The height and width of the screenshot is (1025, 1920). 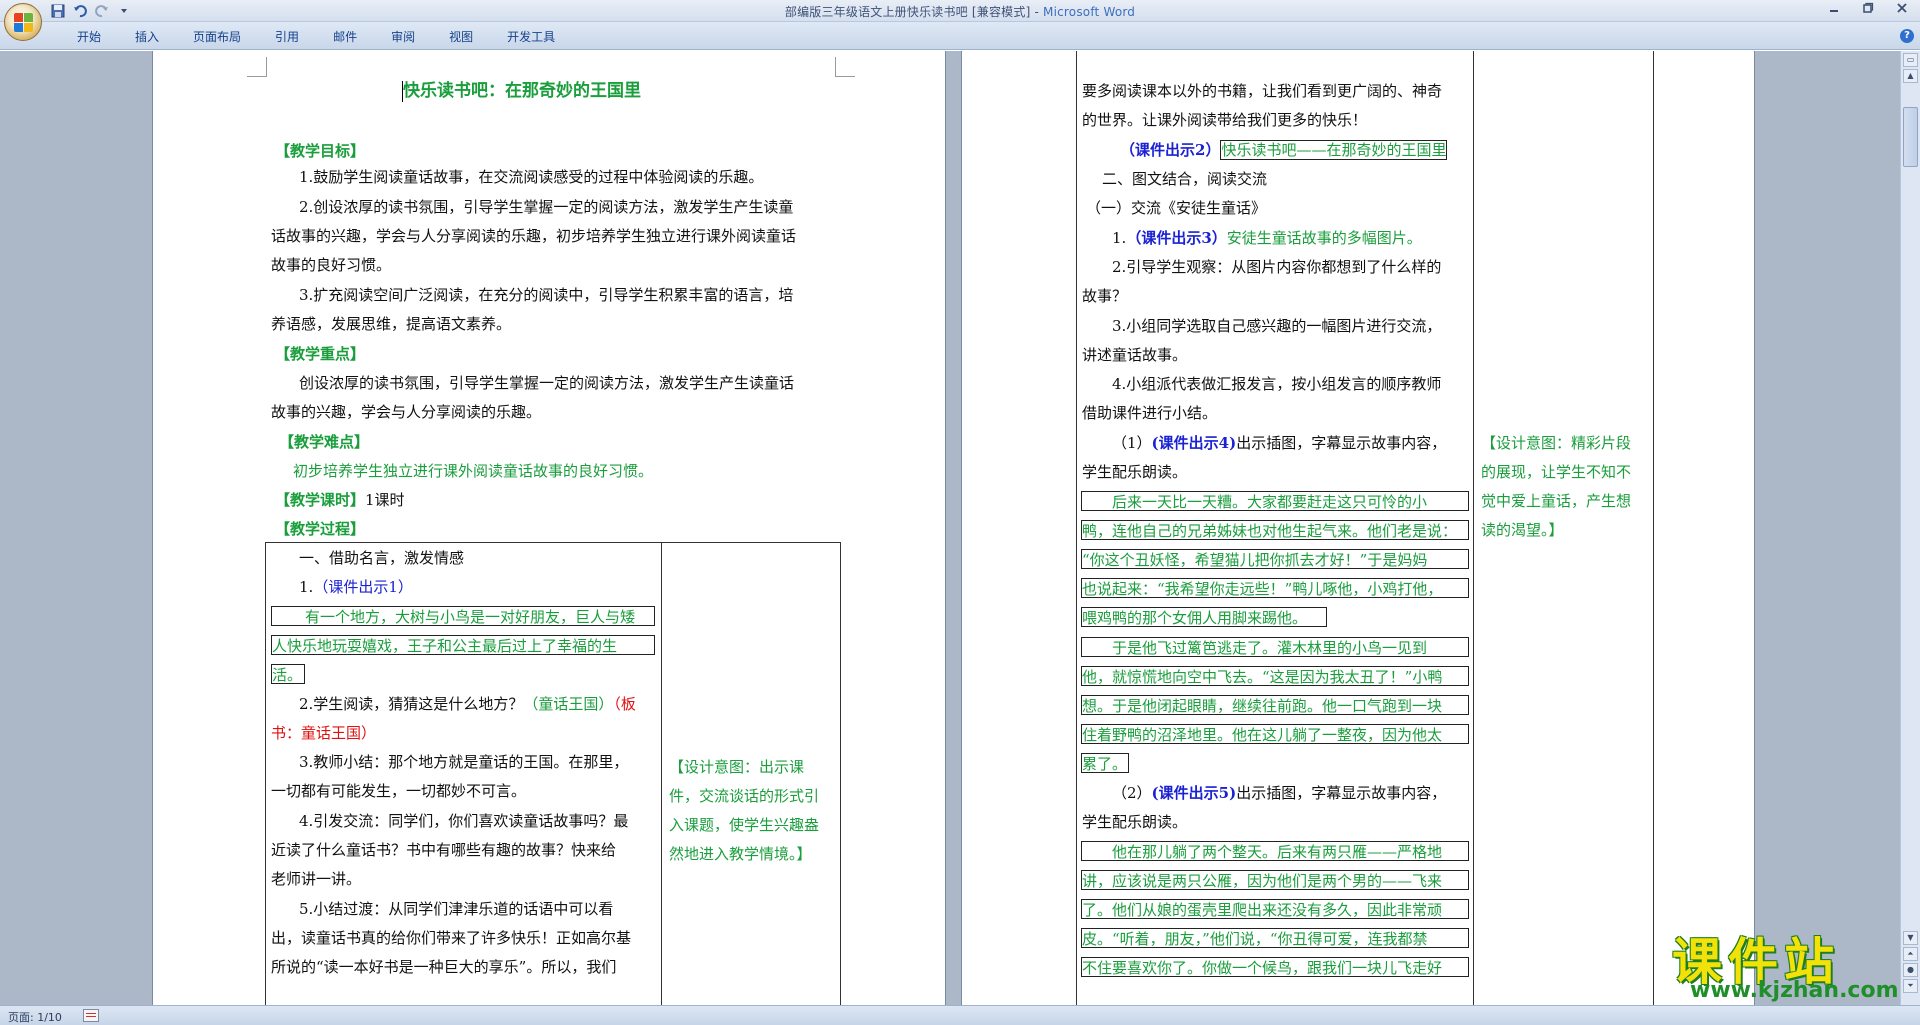 I want to click on page-indicator: 页面: 1/10, so click(x=35, y=1017).